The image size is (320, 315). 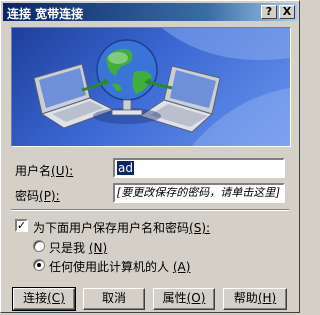 I want to click on username-label: 用户名(U):, so click(x=44, y=171).